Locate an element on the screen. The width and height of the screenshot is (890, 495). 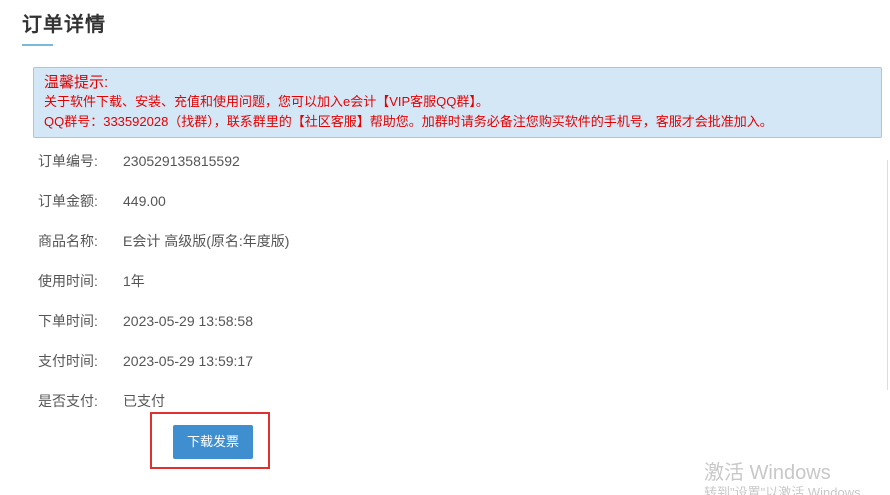
detail-row-payment-time: 支付时间: 2023-05-29 13:59:17 is located at coordinates (145, 361).